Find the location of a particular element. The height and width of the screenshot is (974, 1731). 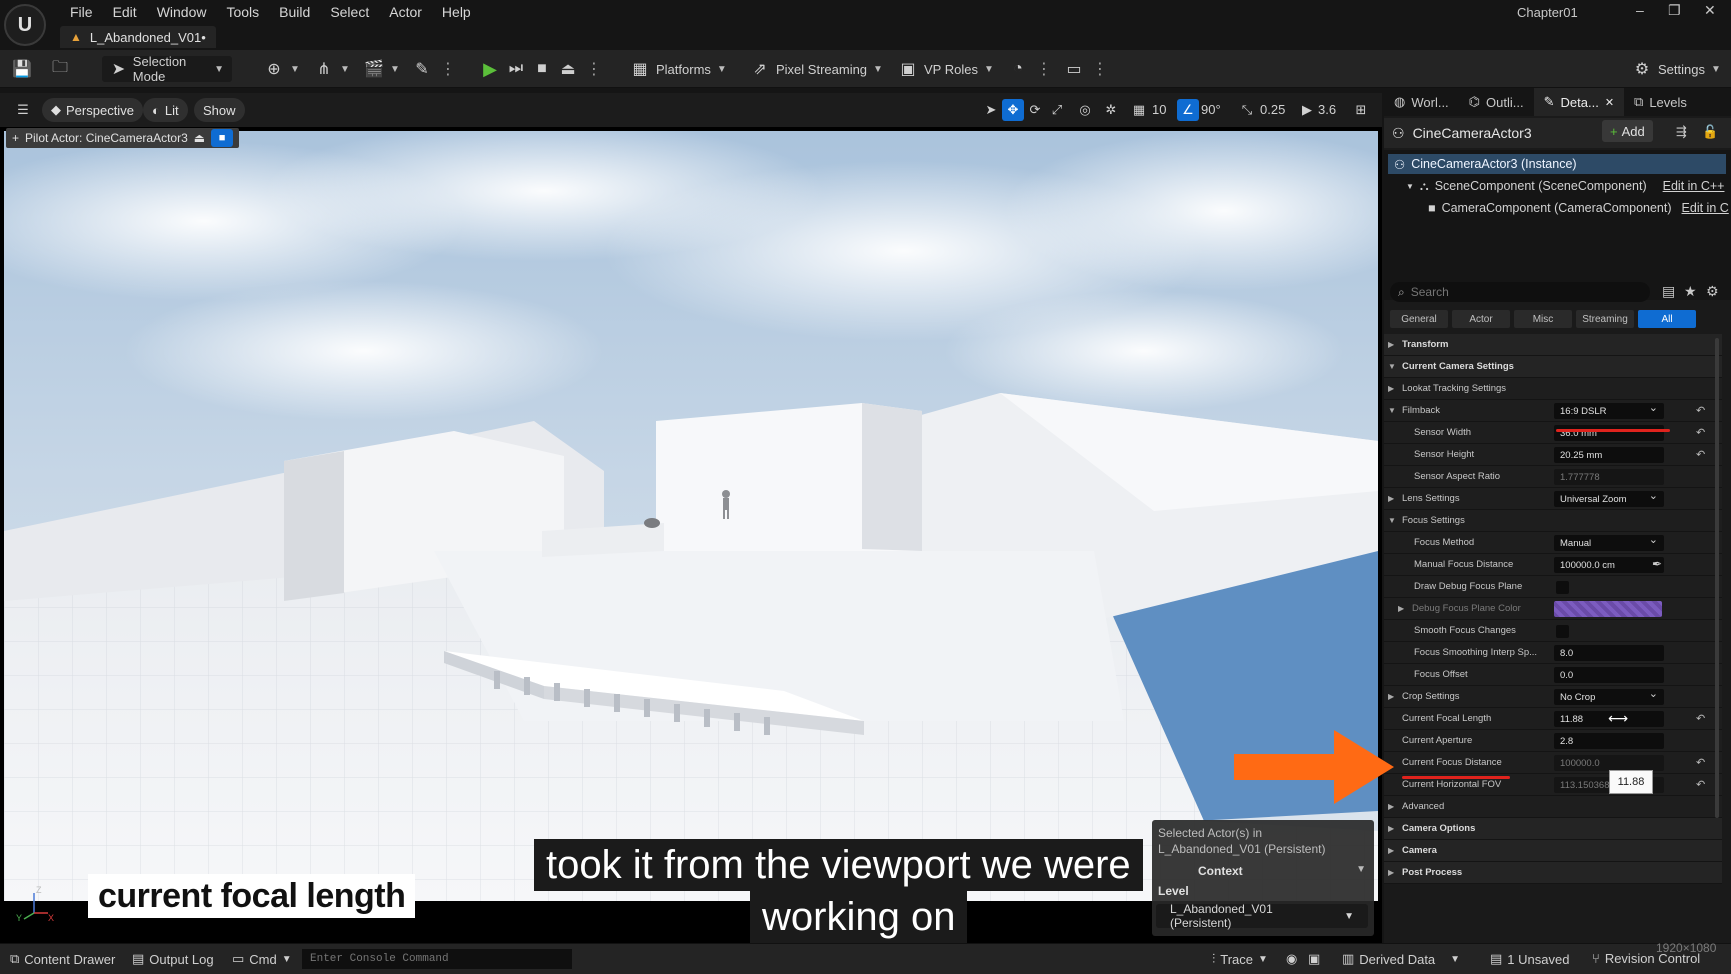

add-component-button: + Add is located at coordinates (1627, 131).